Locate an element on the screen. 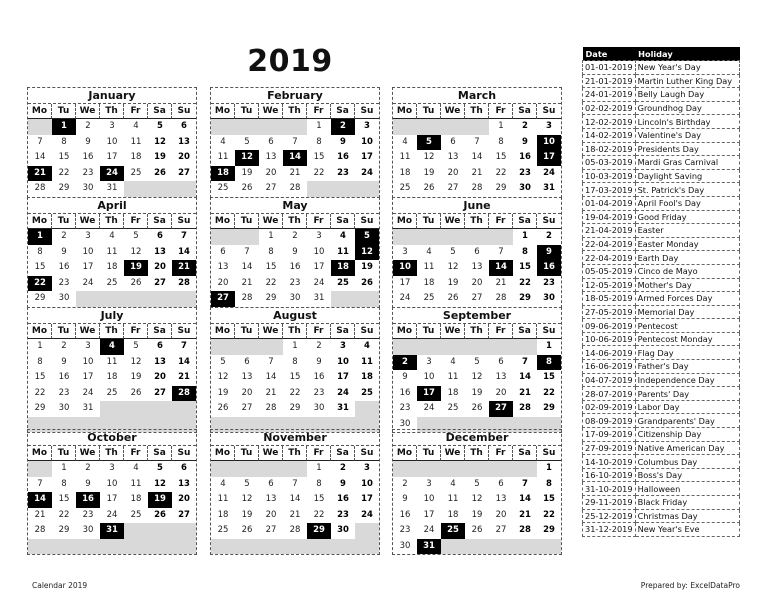  month-name: June is located at coordinates (477, 206).